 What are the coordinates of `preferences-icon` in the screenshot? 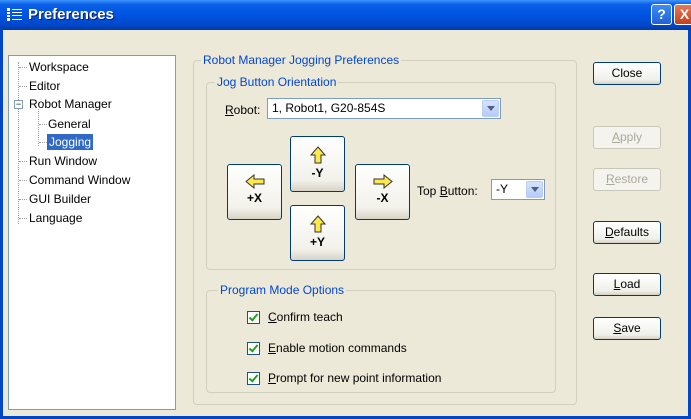 It's located at (14, 14).